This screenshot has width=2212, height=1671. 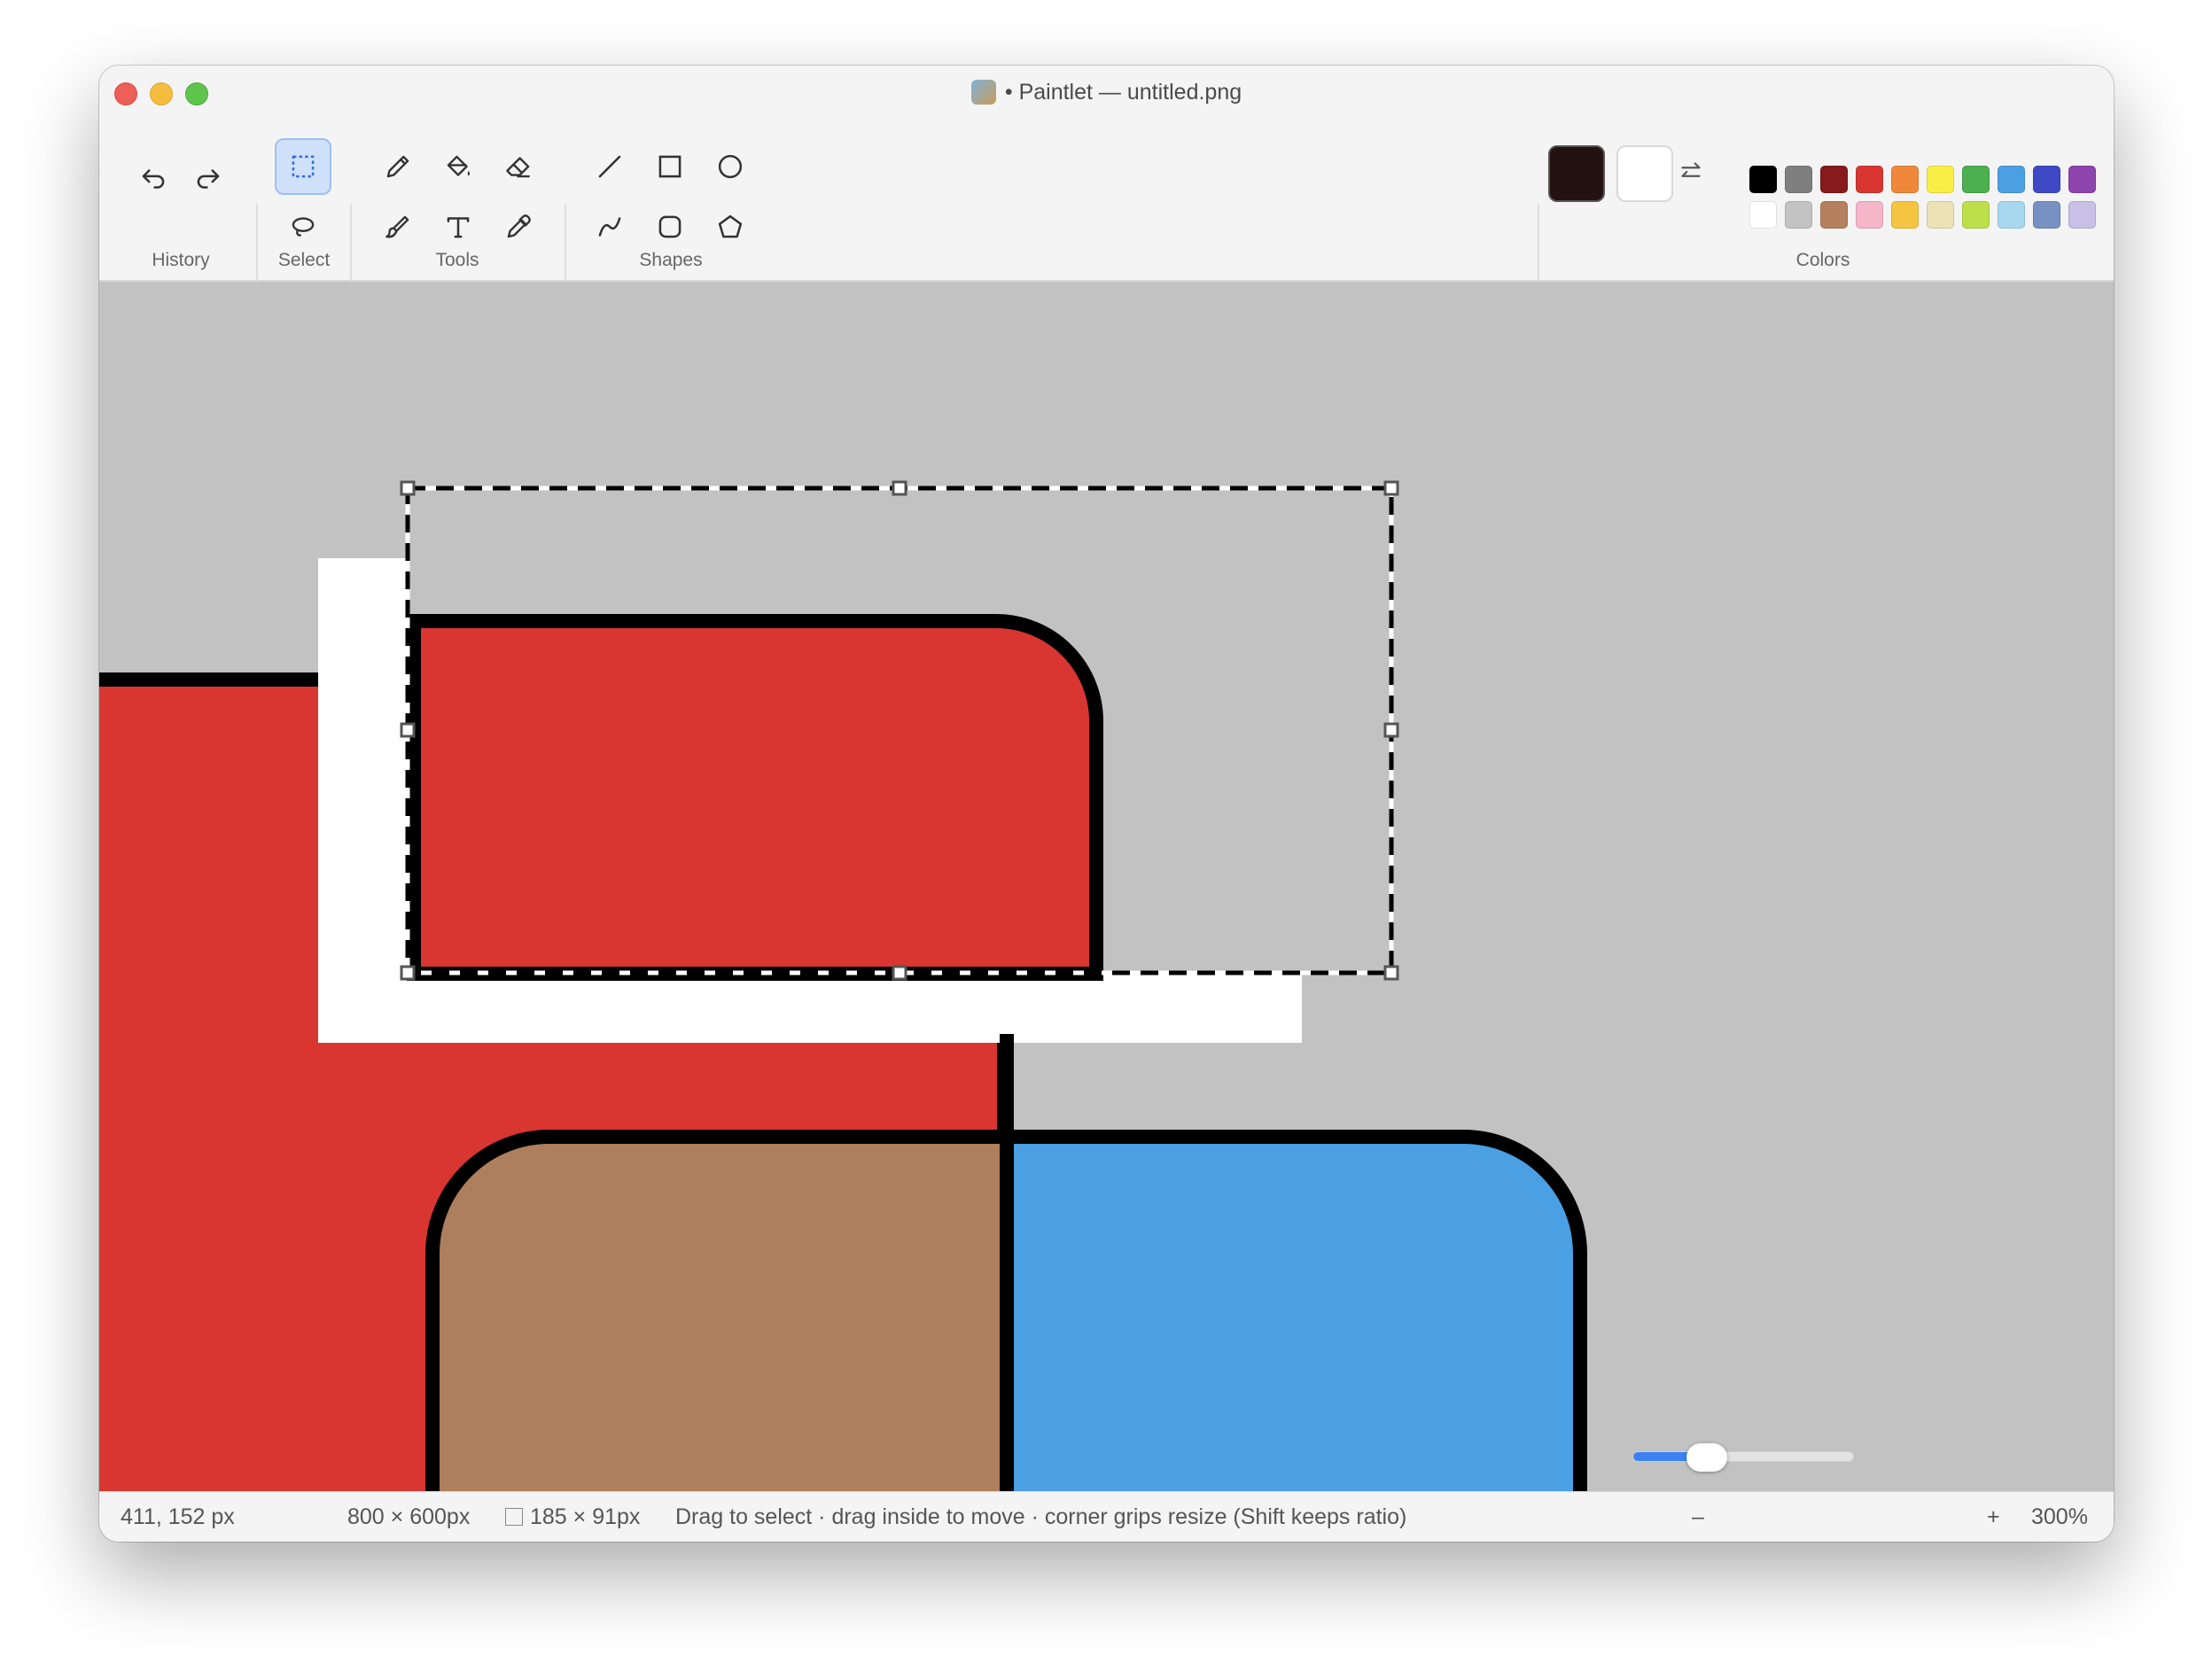 I want to click on secondary-color-swatch, so click(x=1644, y=173).